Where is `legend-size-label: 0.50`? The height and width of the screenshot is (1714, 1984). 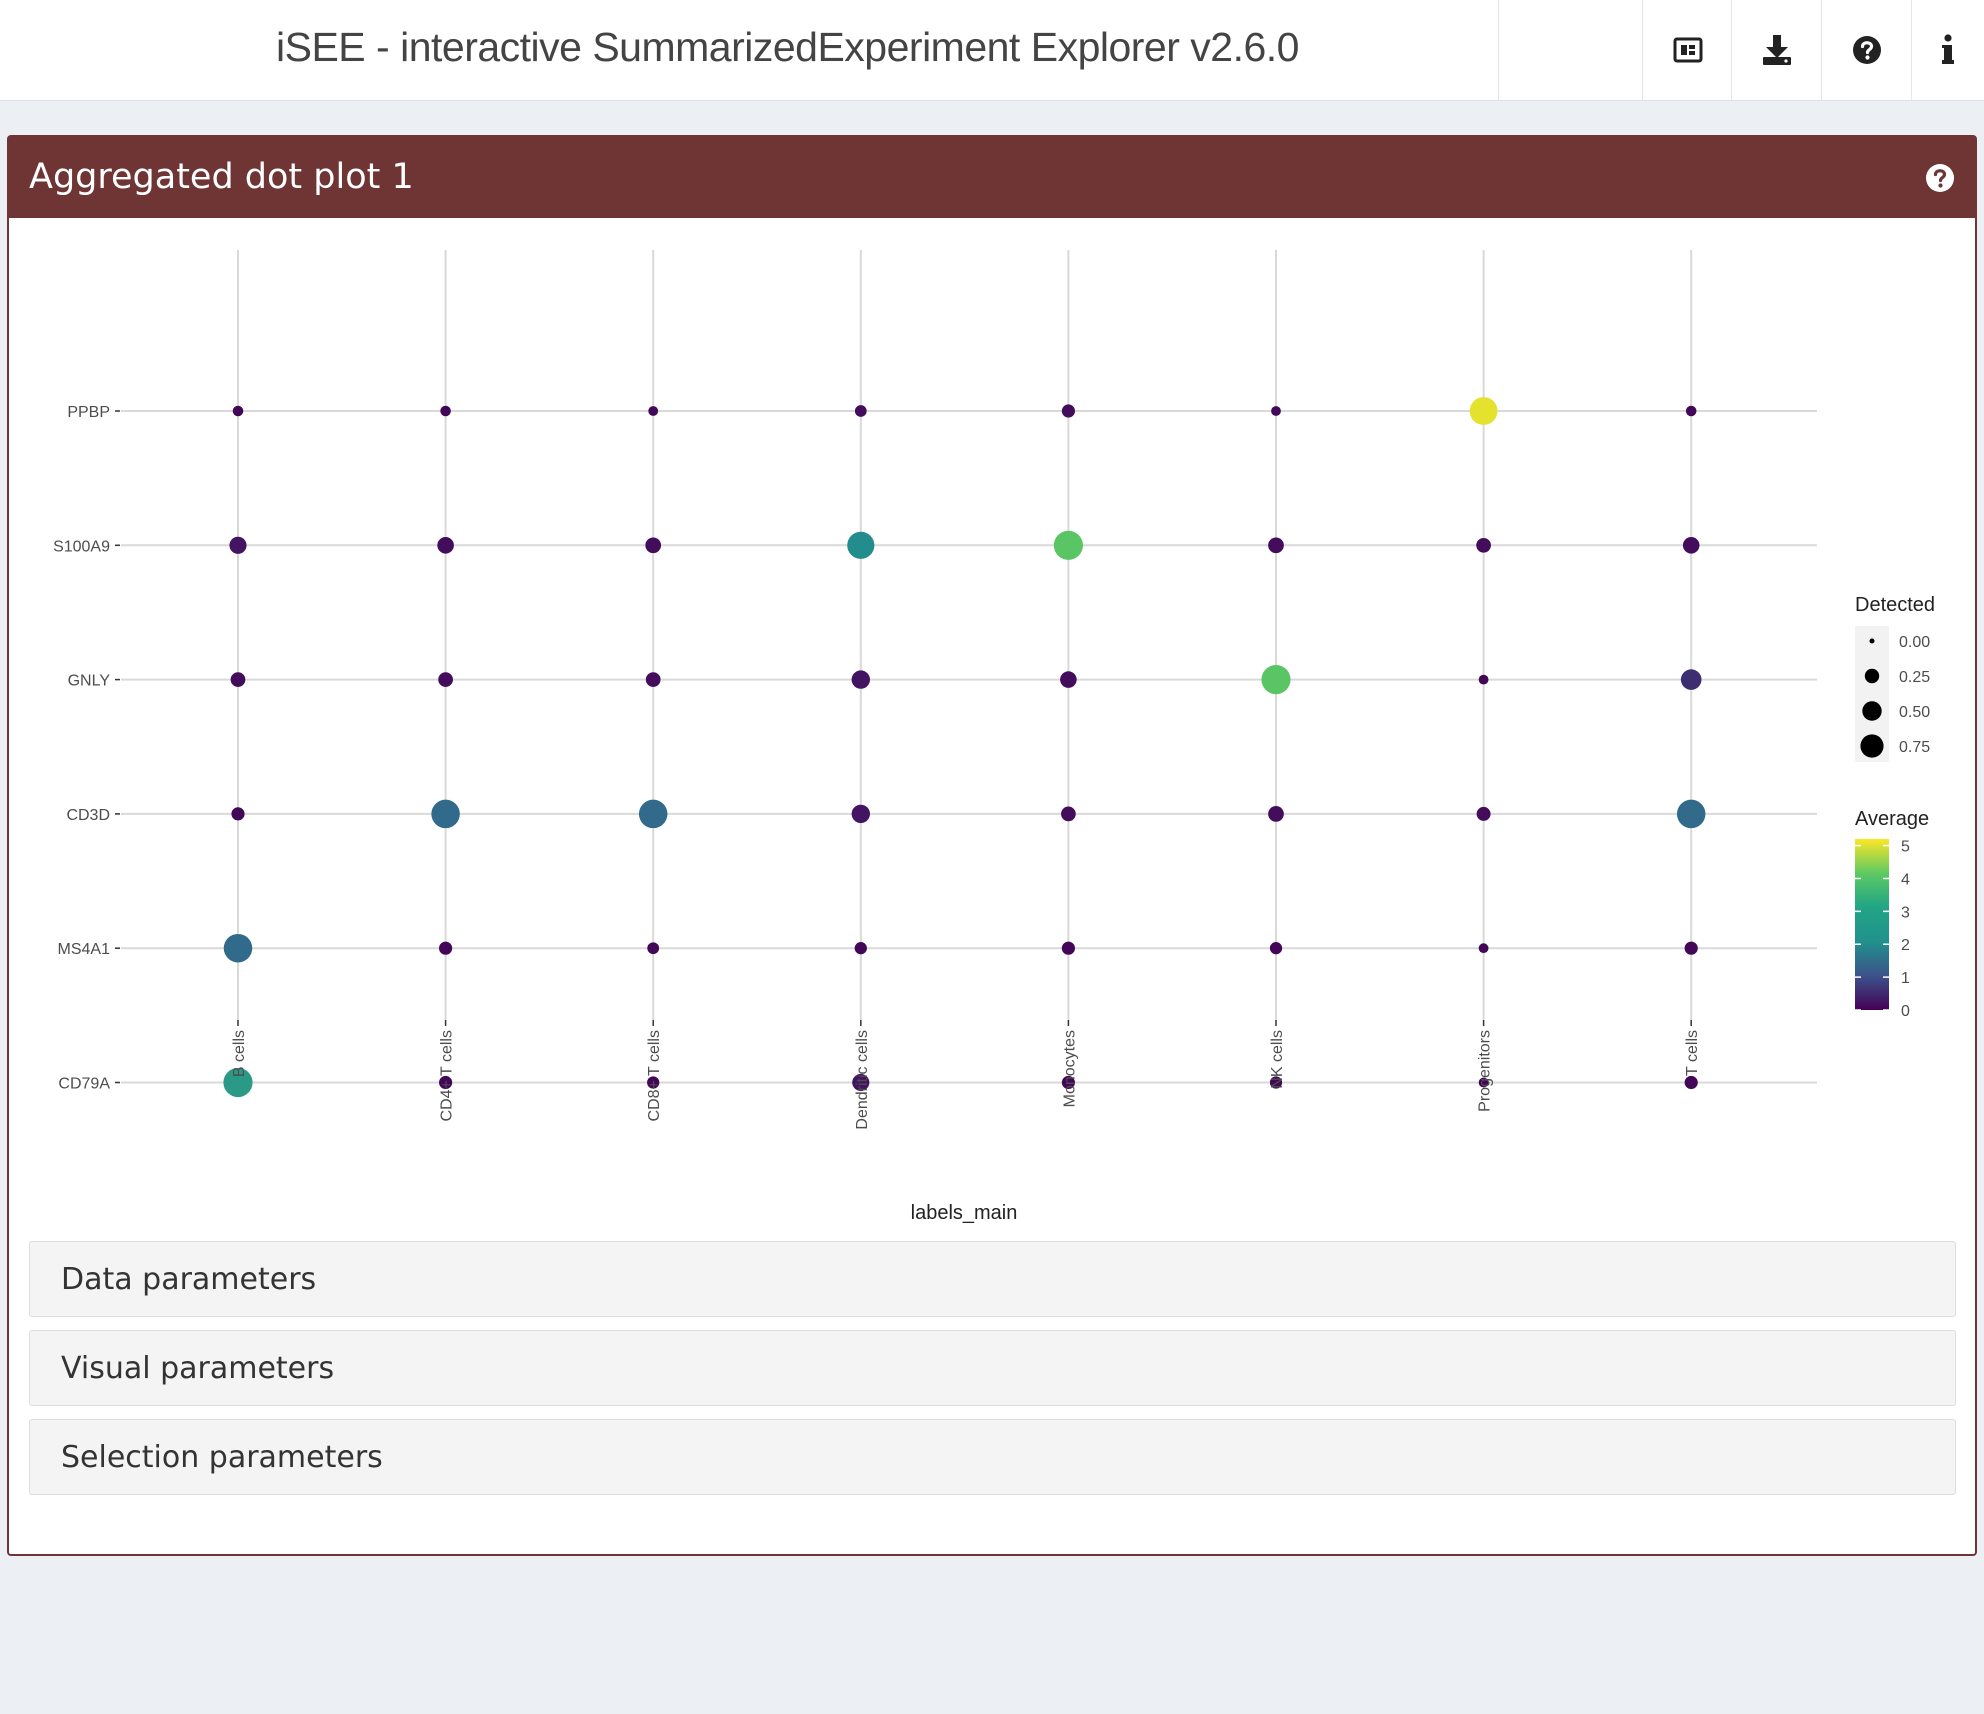 legend-size-label: 0.50 is located at coordinates (1914, 712).